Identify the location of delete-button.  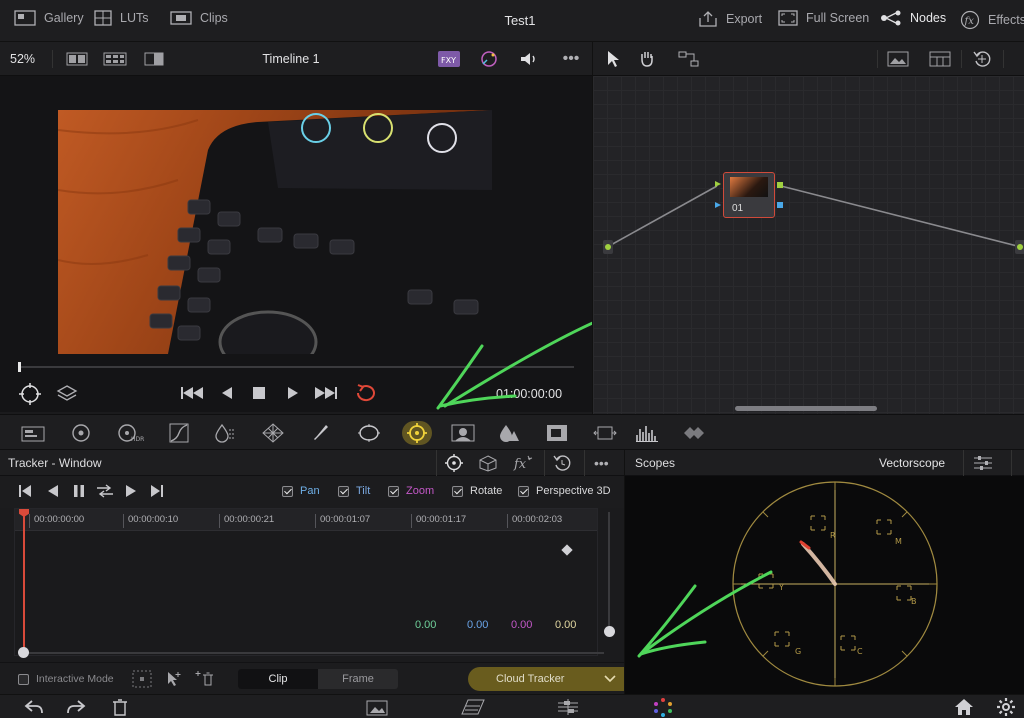
(120, 707).